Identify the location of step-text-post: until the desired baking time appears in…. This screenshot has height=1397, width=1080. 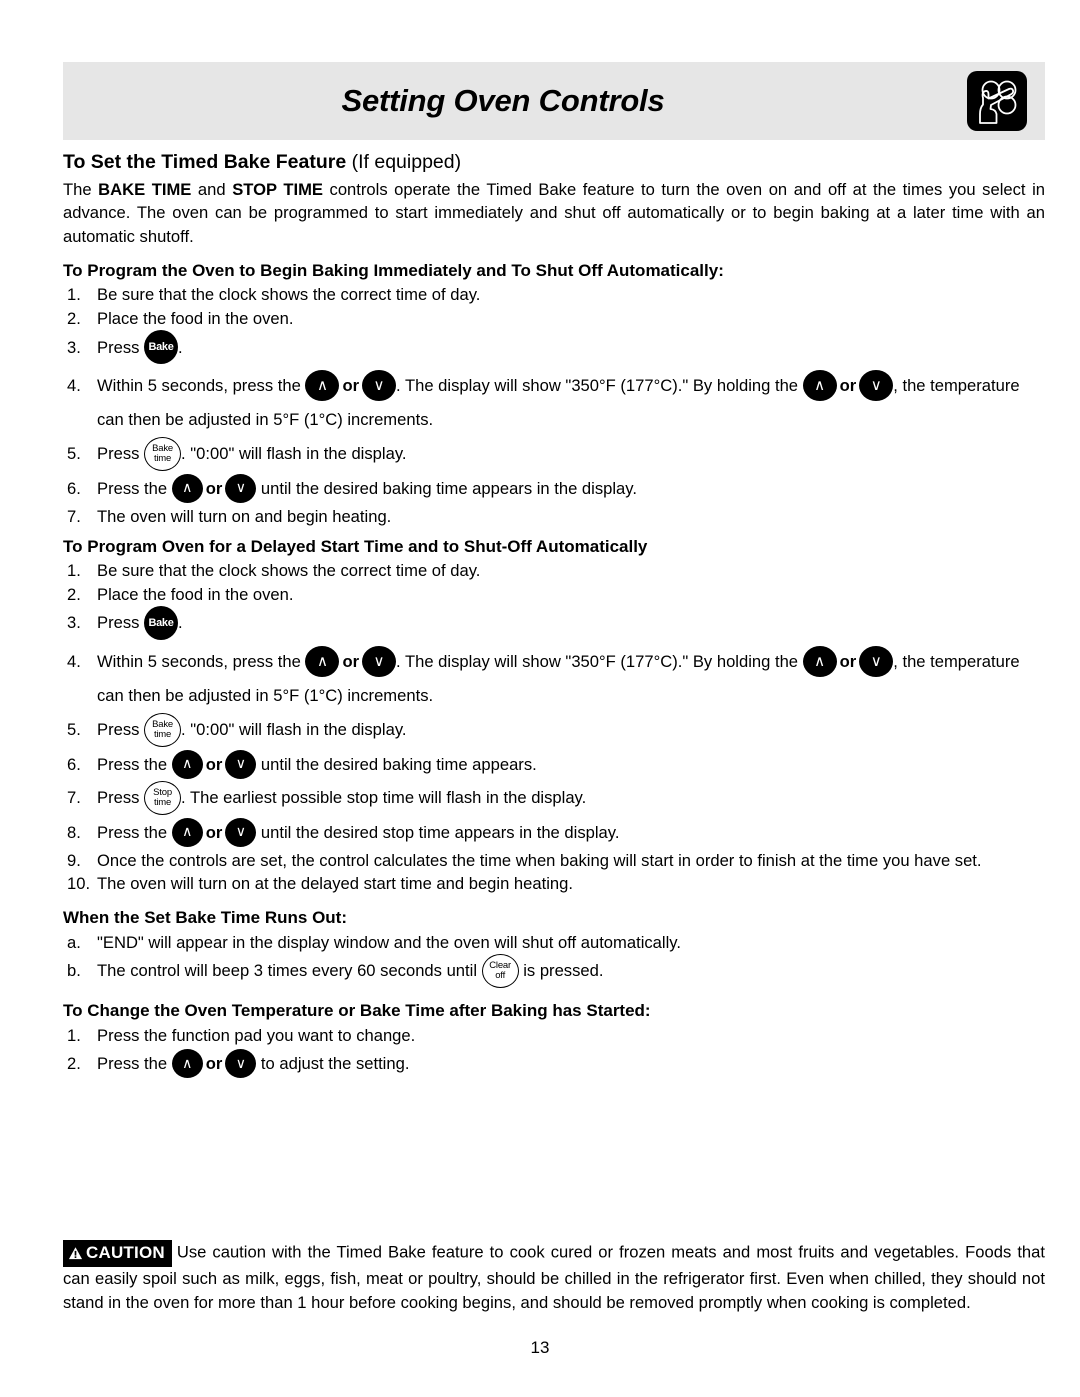
(446, 488).